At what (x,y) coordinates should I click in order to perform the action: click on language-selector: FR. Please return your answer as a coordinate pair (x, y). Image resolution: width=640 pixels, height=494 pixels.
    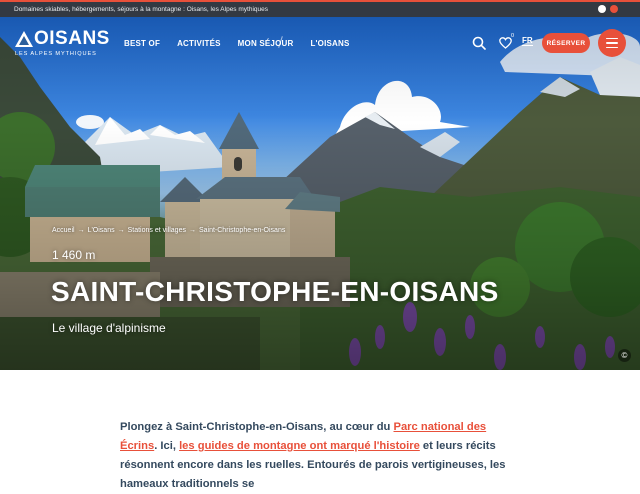
    Looking at the image, I should click on (527, 41).